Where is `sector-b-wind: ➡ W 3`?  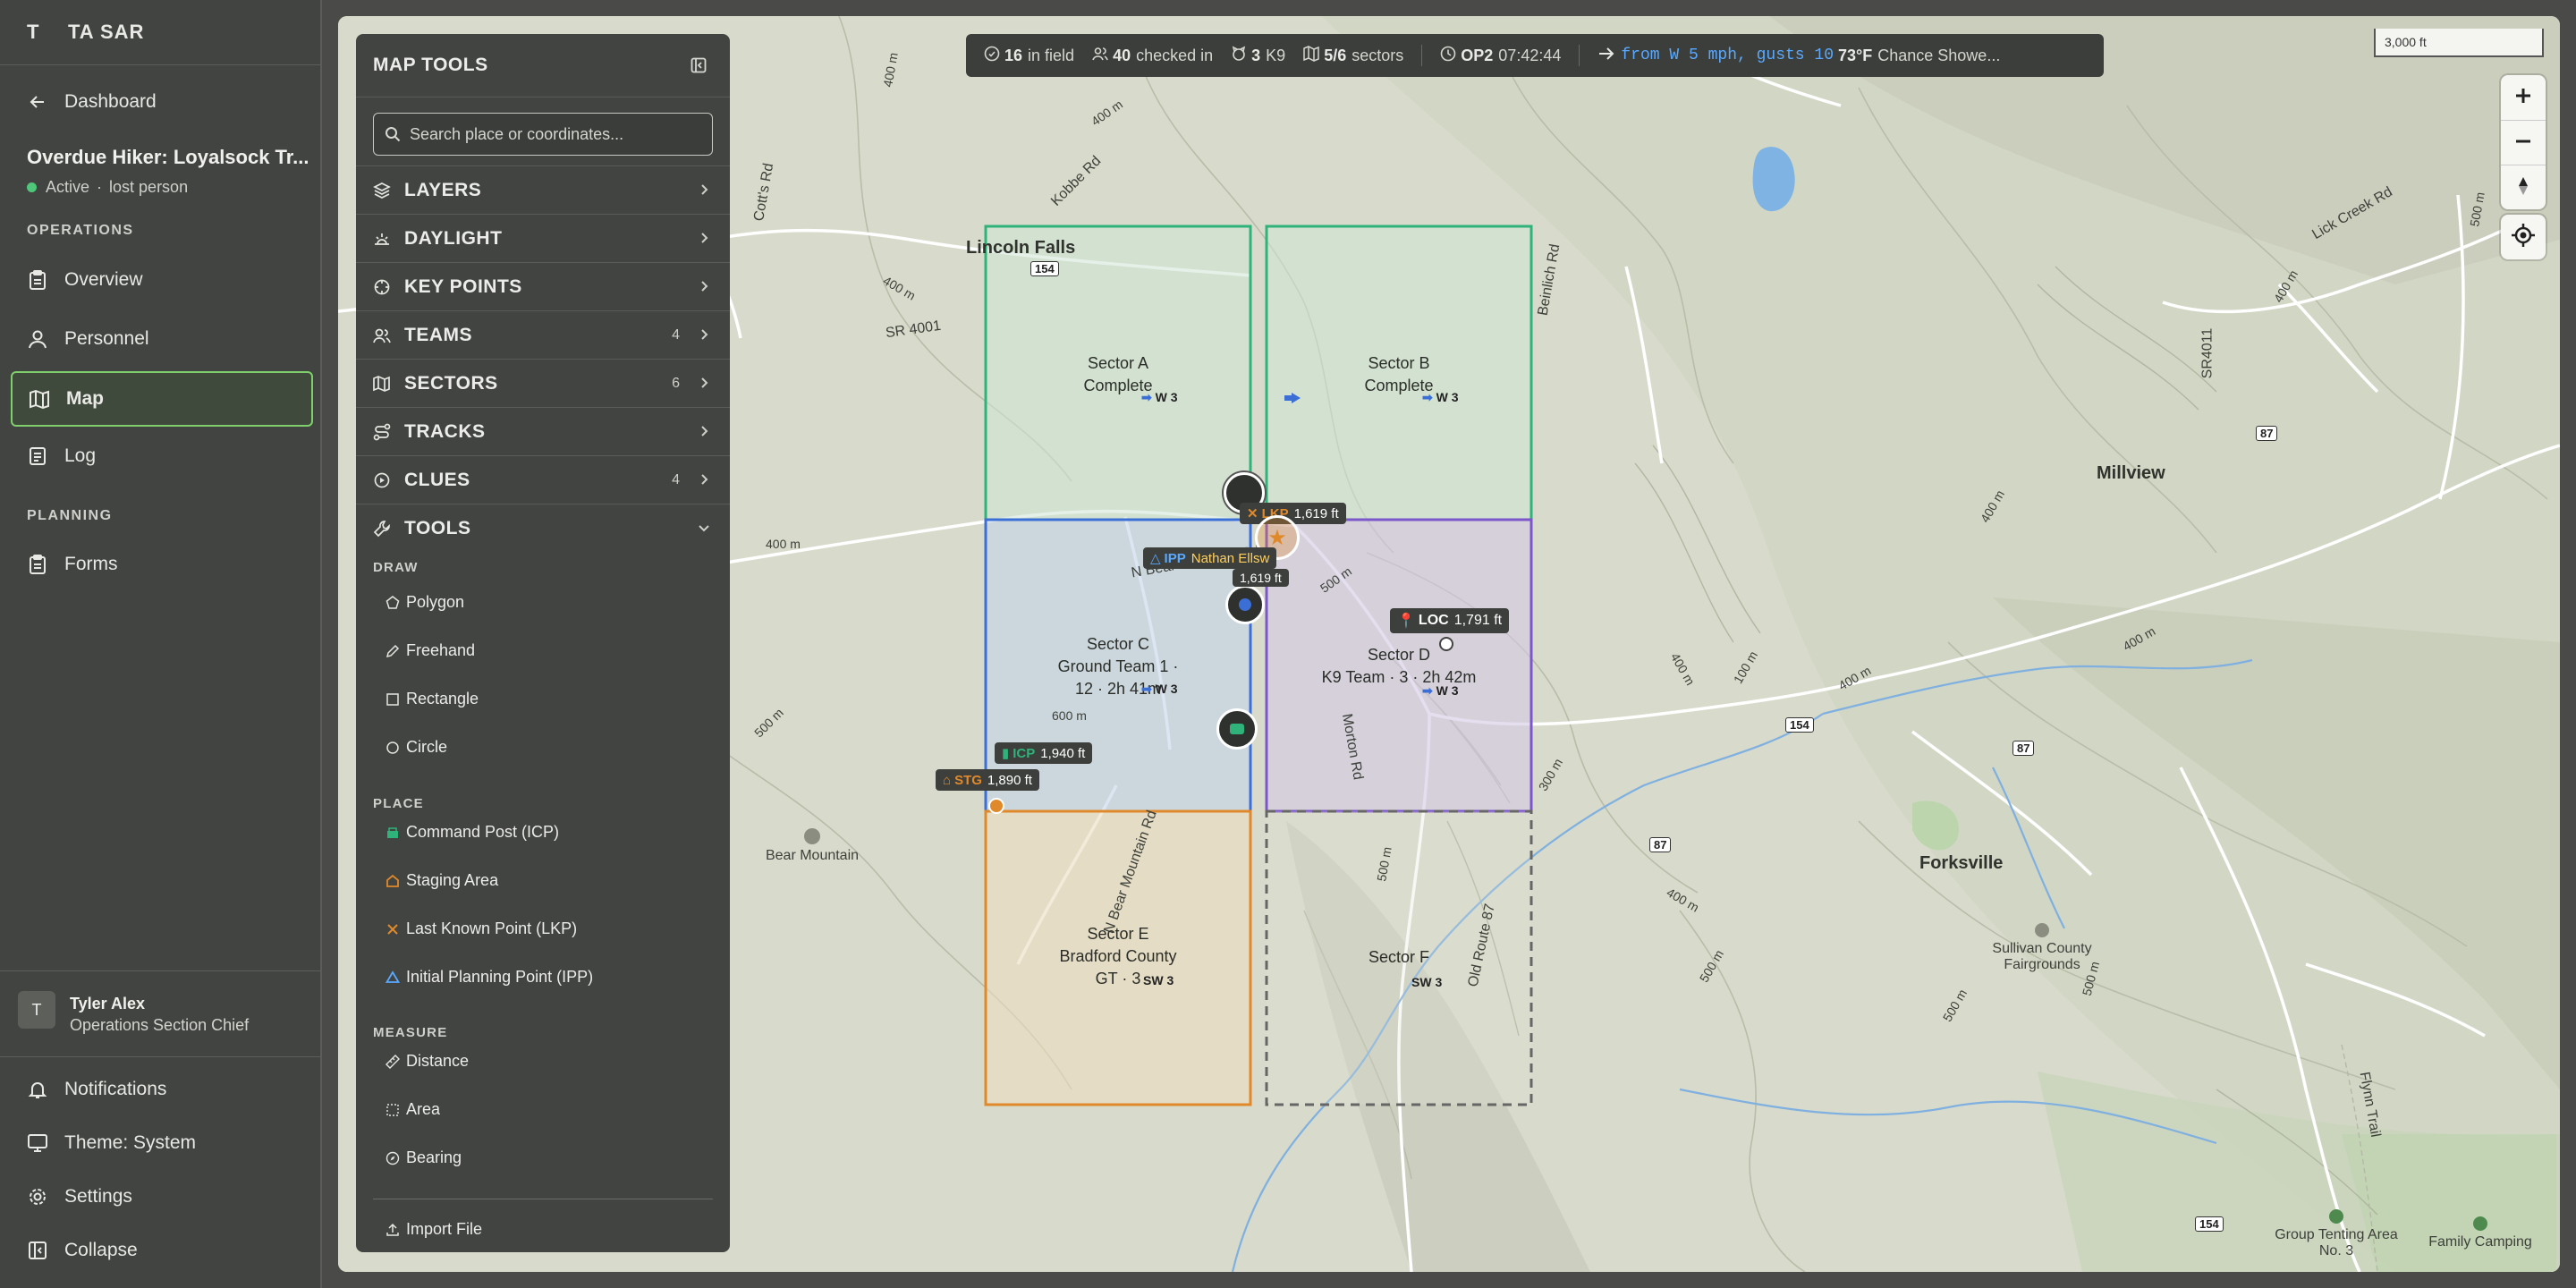
sector-b-wind: ➡ W 3 is located at coordinates (1440, 397).